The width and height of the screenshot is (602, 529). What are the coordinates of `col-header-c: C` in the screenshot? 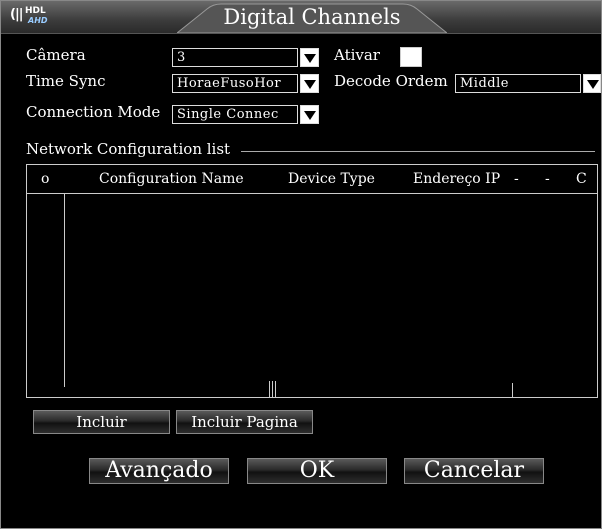 It's located at (581, 179).